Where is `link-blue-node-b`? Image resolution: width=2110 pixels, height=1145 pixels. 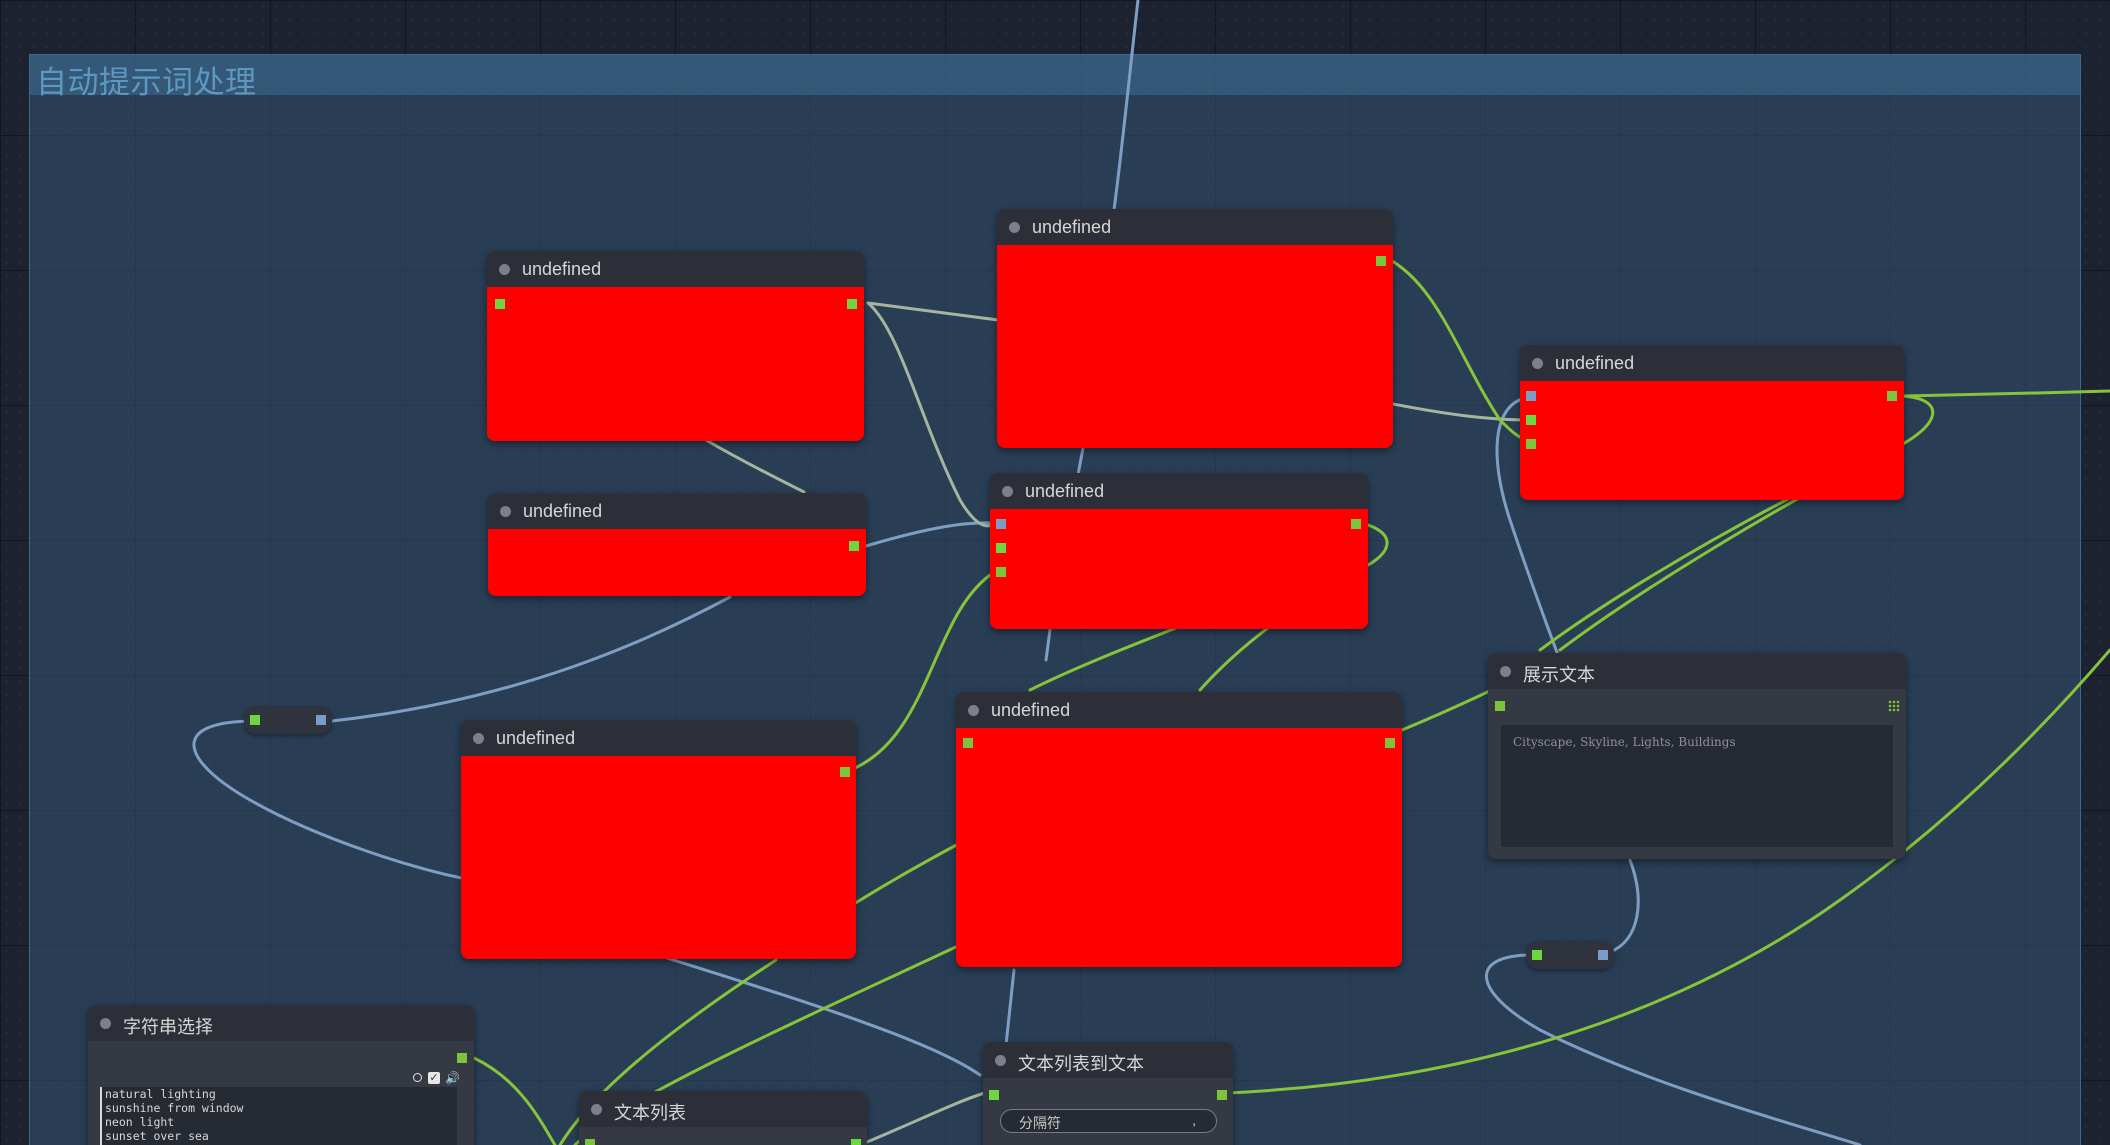 link-blue-node-b is located at coordinates (928, 534).